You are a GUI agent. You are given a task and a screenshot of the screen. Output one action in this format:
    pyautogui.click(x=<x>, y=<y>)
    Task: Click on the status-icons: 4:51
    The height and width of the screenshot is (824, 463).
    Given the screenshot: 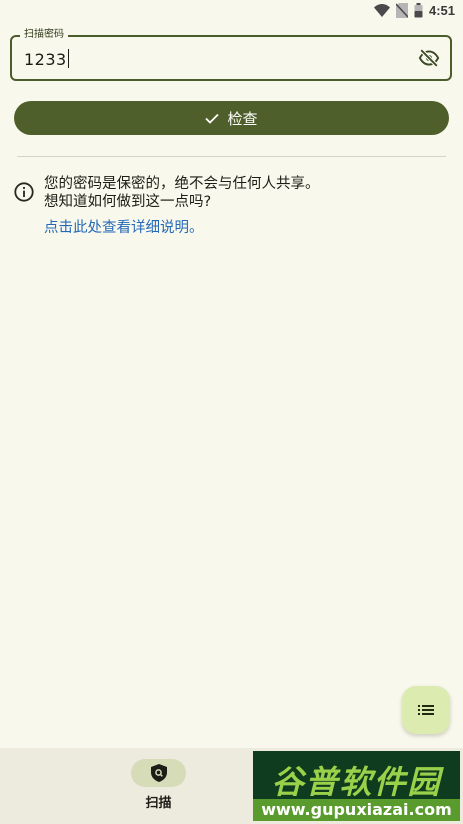 What is the action you would take?
    pyautogui.click(x=414, y=10)
    